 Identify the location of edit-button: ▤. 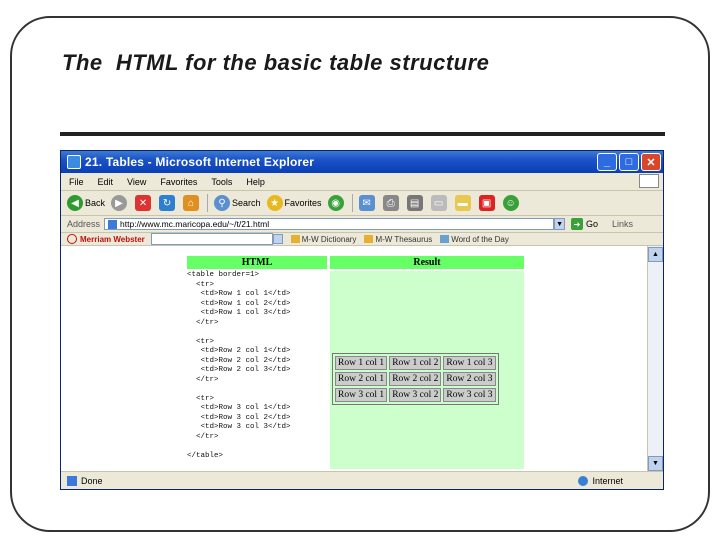
(415, 203).